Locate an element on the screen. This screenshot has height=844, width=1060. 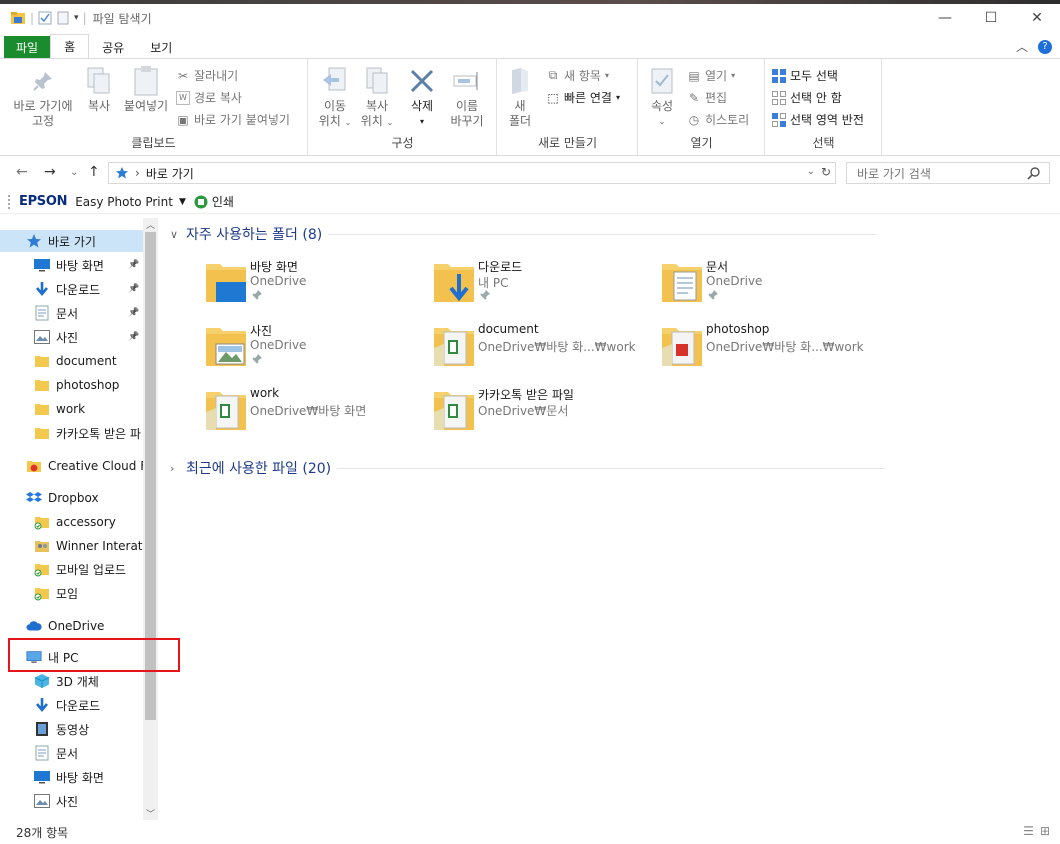
expand-chevron-icon: › is located at coordinates (175, 468).